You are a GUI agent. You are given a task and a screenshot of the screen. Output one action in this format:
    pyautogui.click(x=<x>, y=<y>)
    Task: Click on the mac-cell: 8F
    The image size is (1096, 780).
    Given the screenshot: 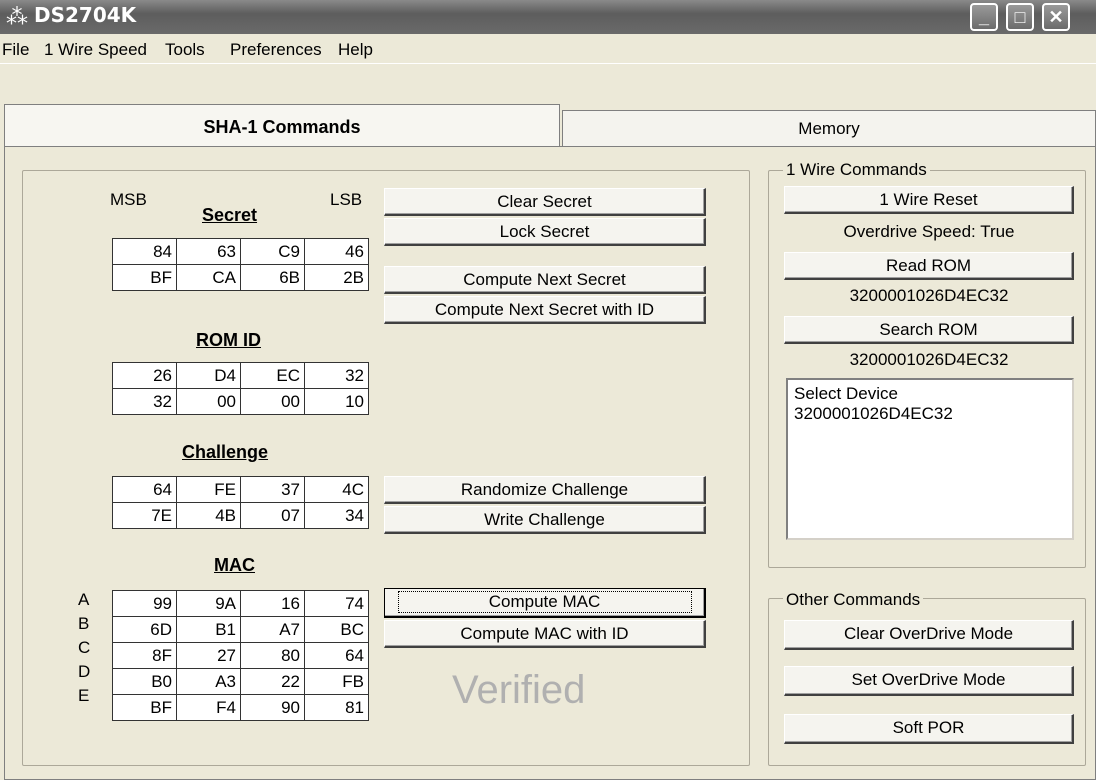 What is the action you would take?
    pyautogui.click(x=144, y=655)
    